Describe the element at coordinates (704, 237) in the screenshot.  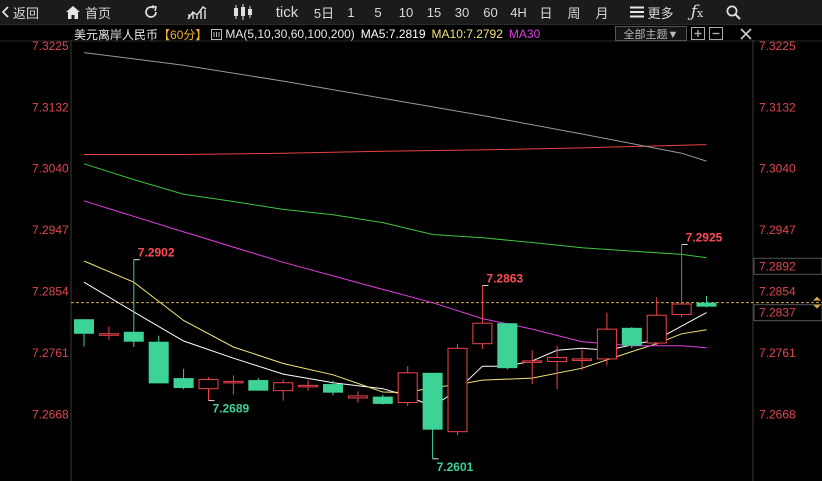
I see `extreme-price-label: 7.2925` at that location.